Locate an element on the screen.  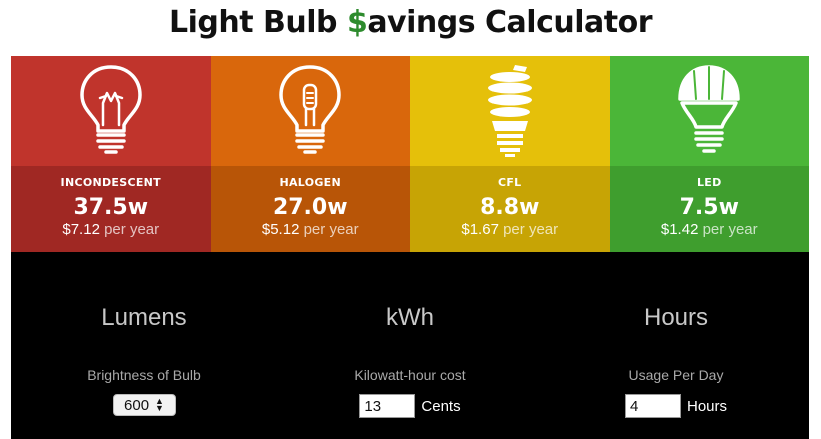
bulb-name: INCONDESCENT is located at coordinates (110, 182).